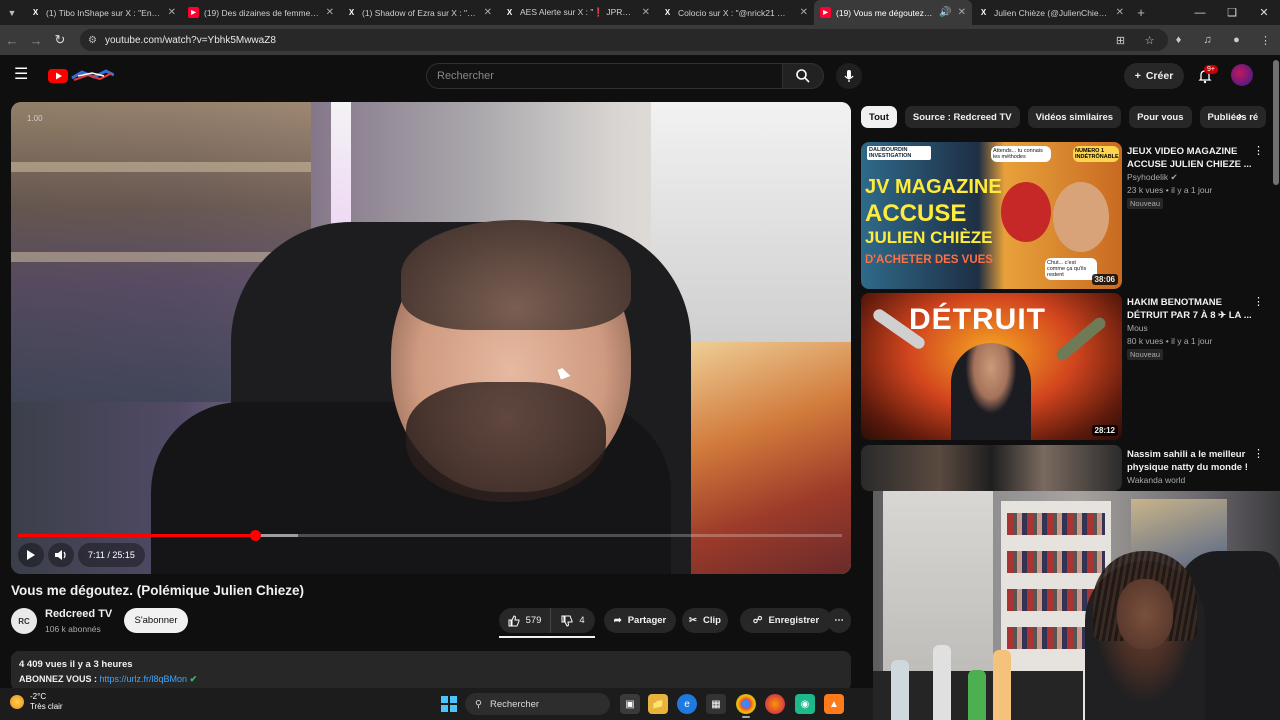  What do you see at coordinates (525, 620) in the screenshot?
I see `like-button: 579` at bounding box center [525, 620].